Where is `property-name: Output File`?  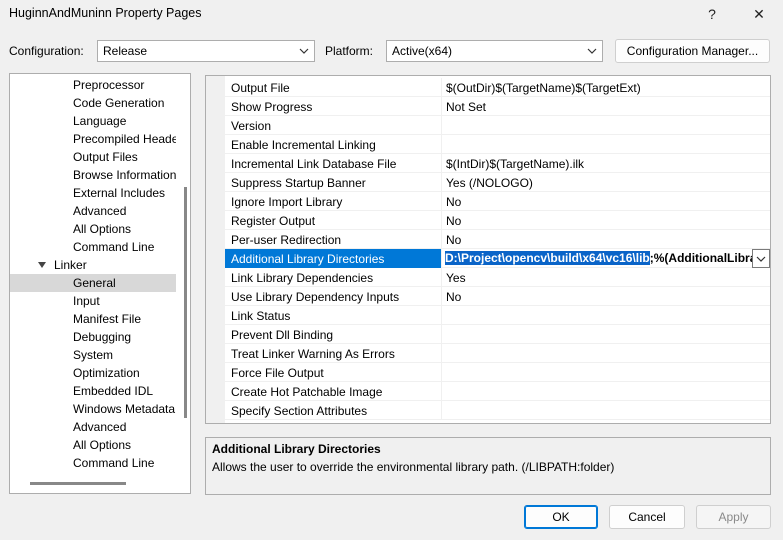
property-name: Output File is located at coordinates (260, 88).